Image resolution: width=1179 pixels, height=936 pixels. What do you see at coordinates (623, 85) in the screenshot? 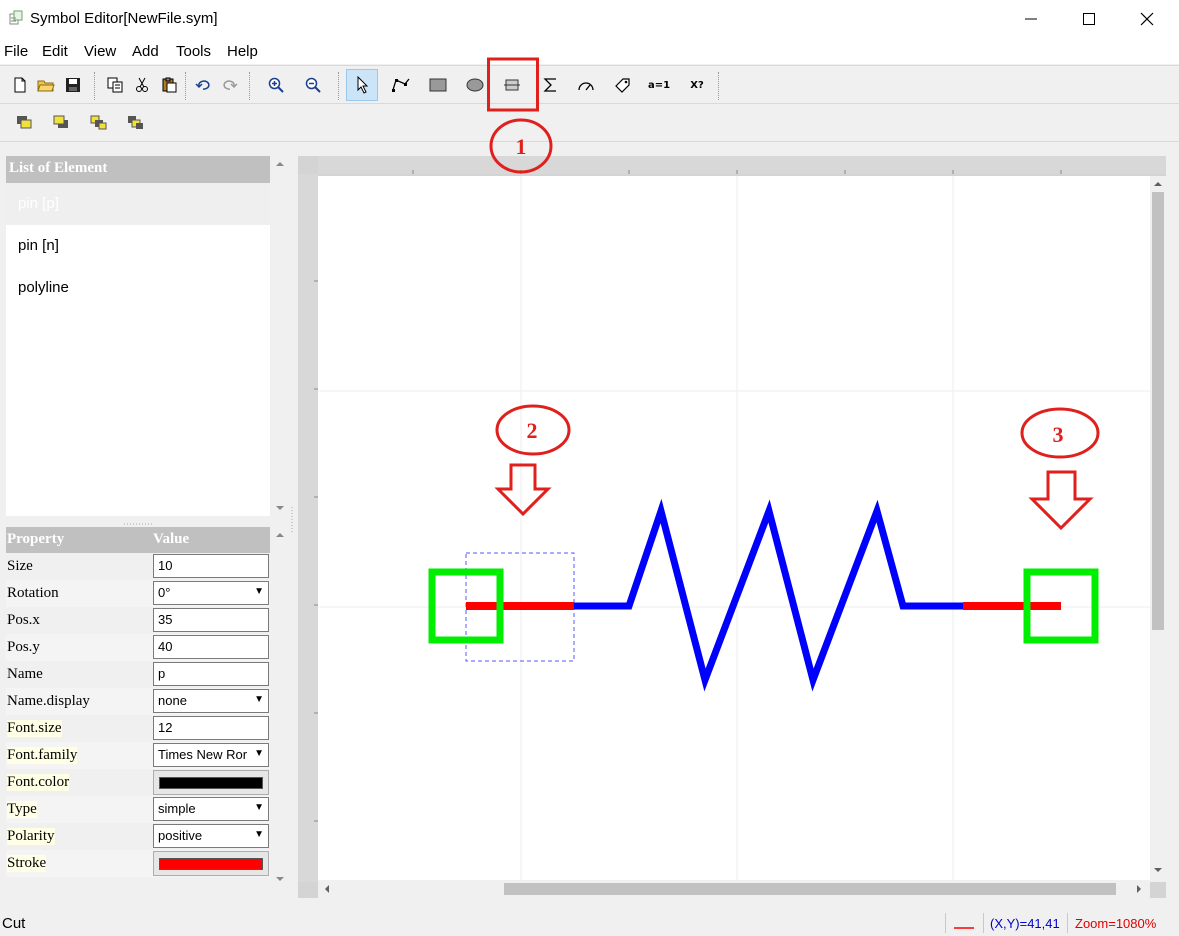
I see `label-tool-button` at bounding box center [623, 85].